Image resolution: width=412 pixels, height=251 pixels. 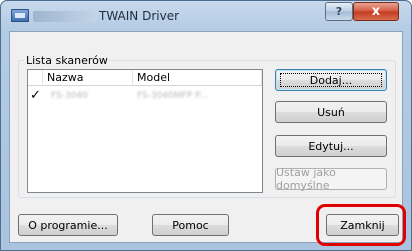 I want to click on title-bar: TWAIN Driver ? x, so click(x=206, y=16).